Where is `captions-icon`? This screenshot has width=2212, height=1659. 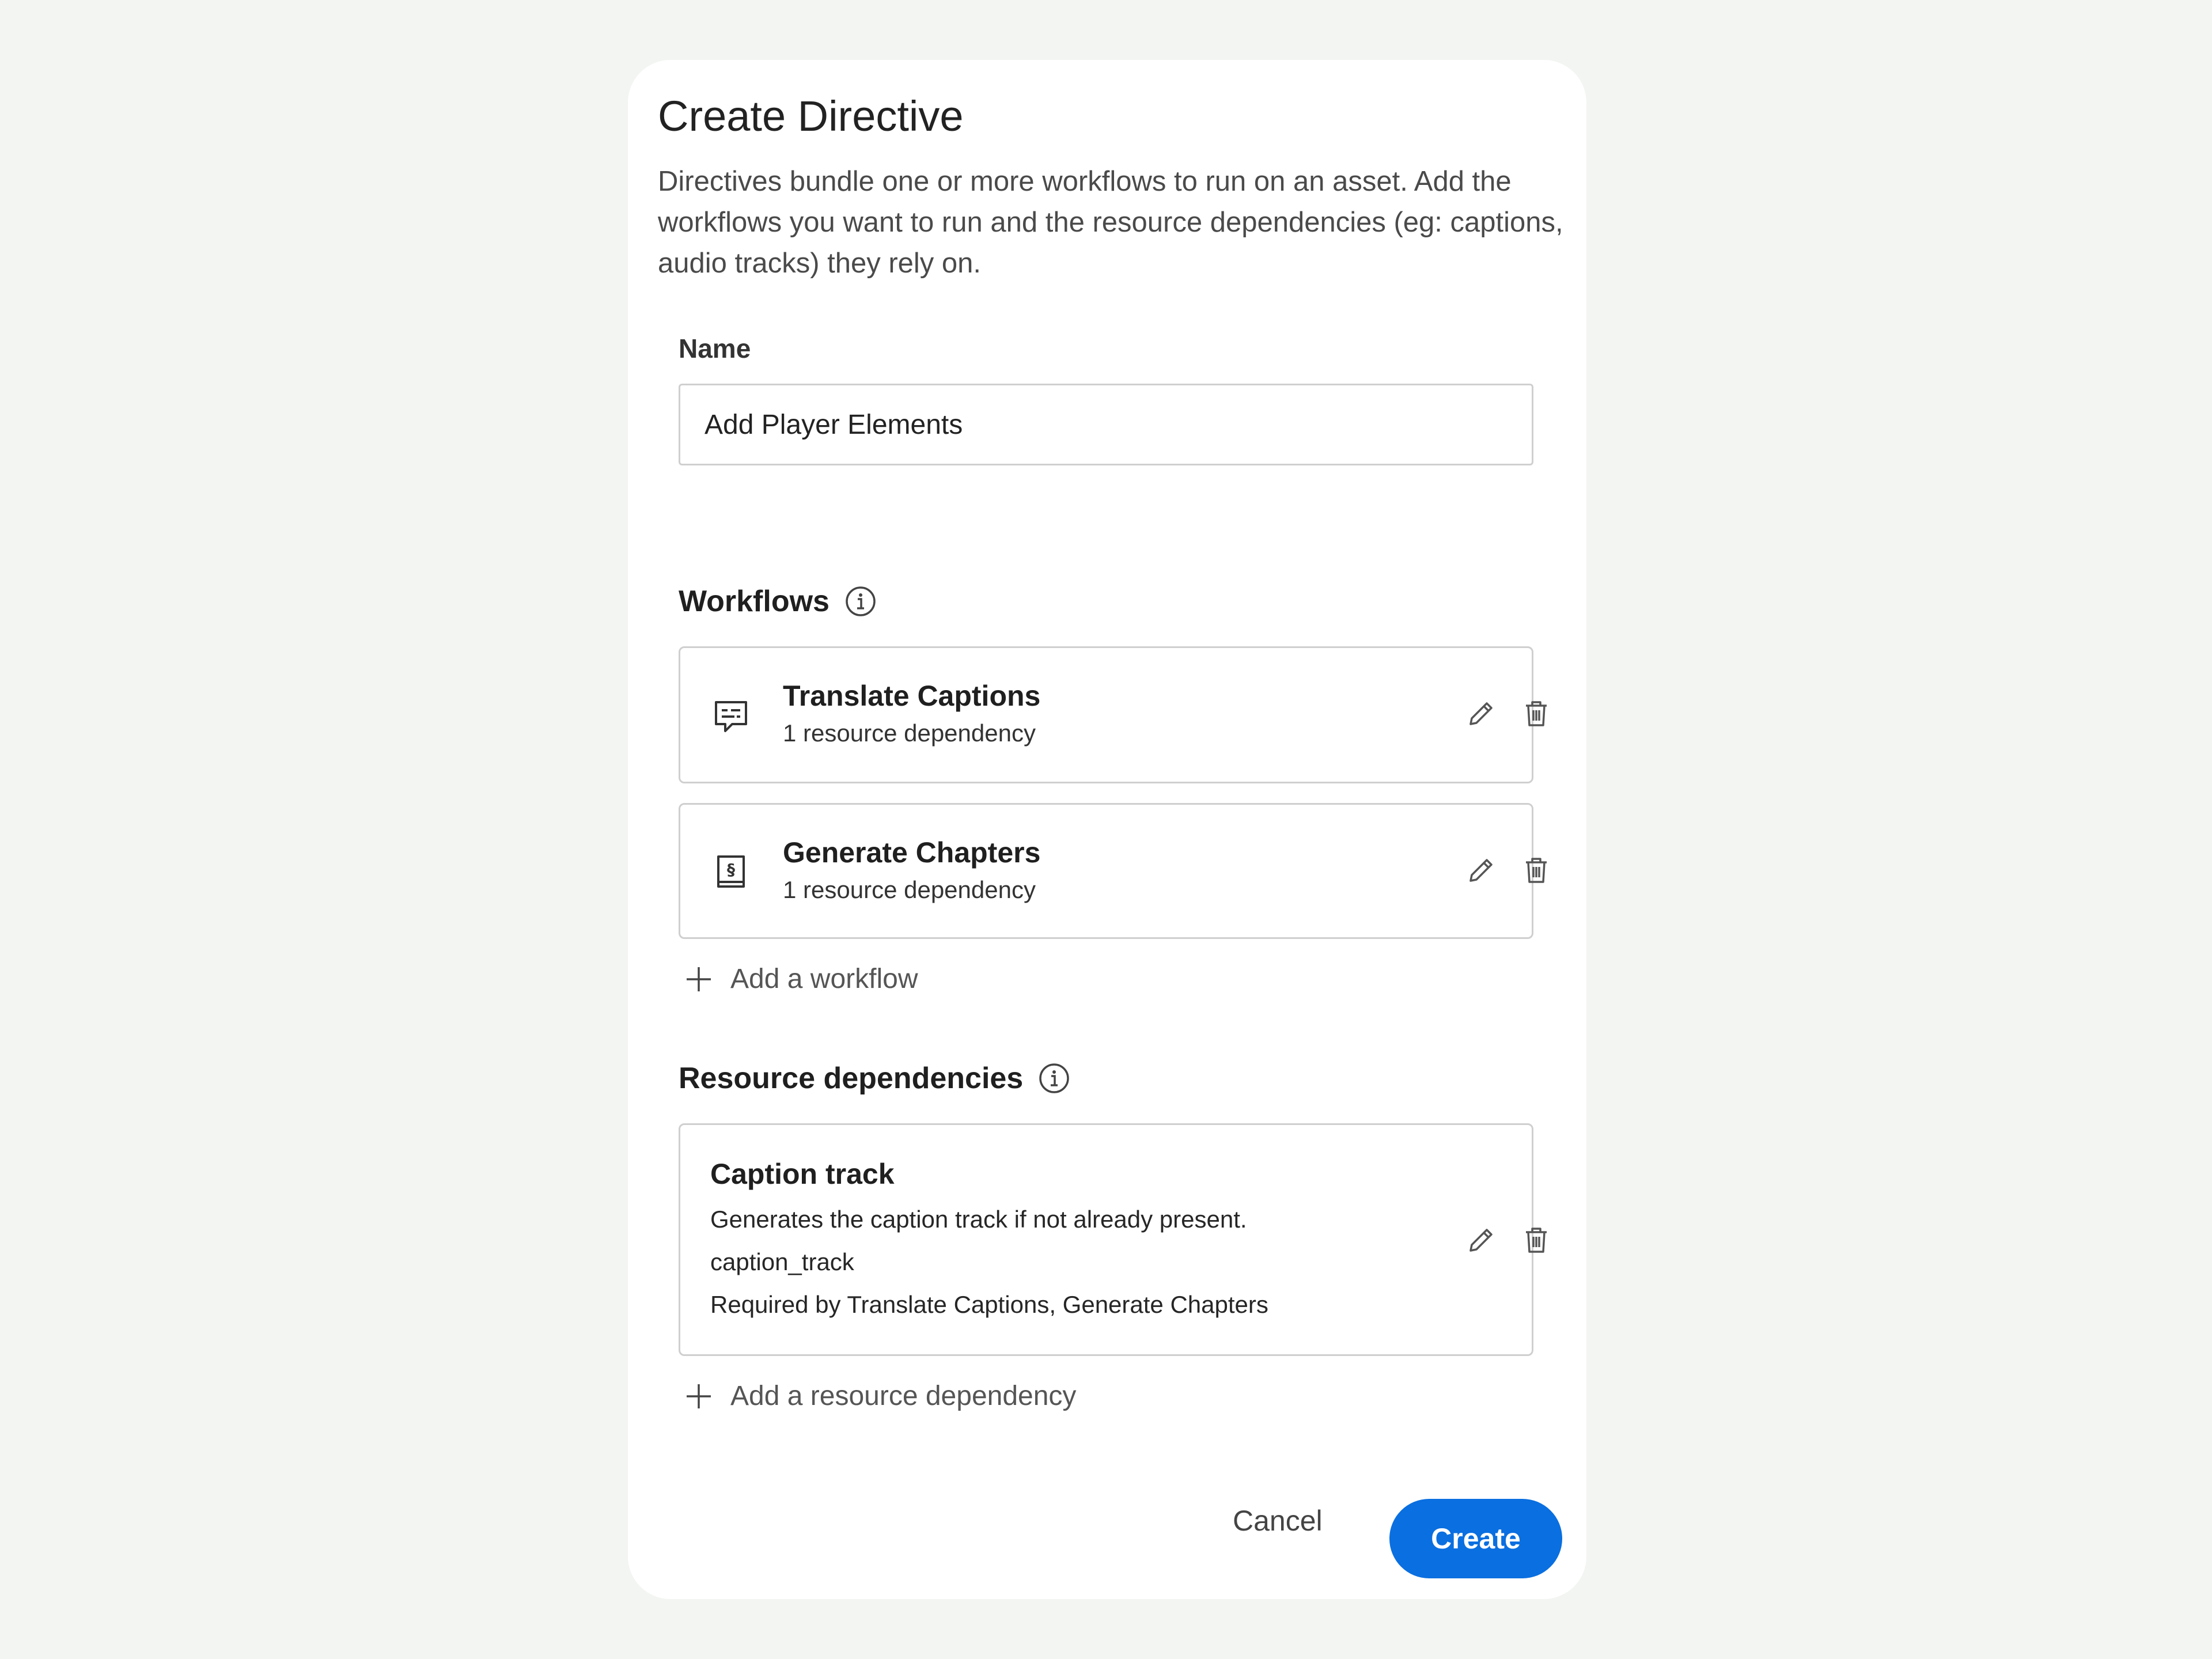 captions-icon is located at coordinates (731, 716).